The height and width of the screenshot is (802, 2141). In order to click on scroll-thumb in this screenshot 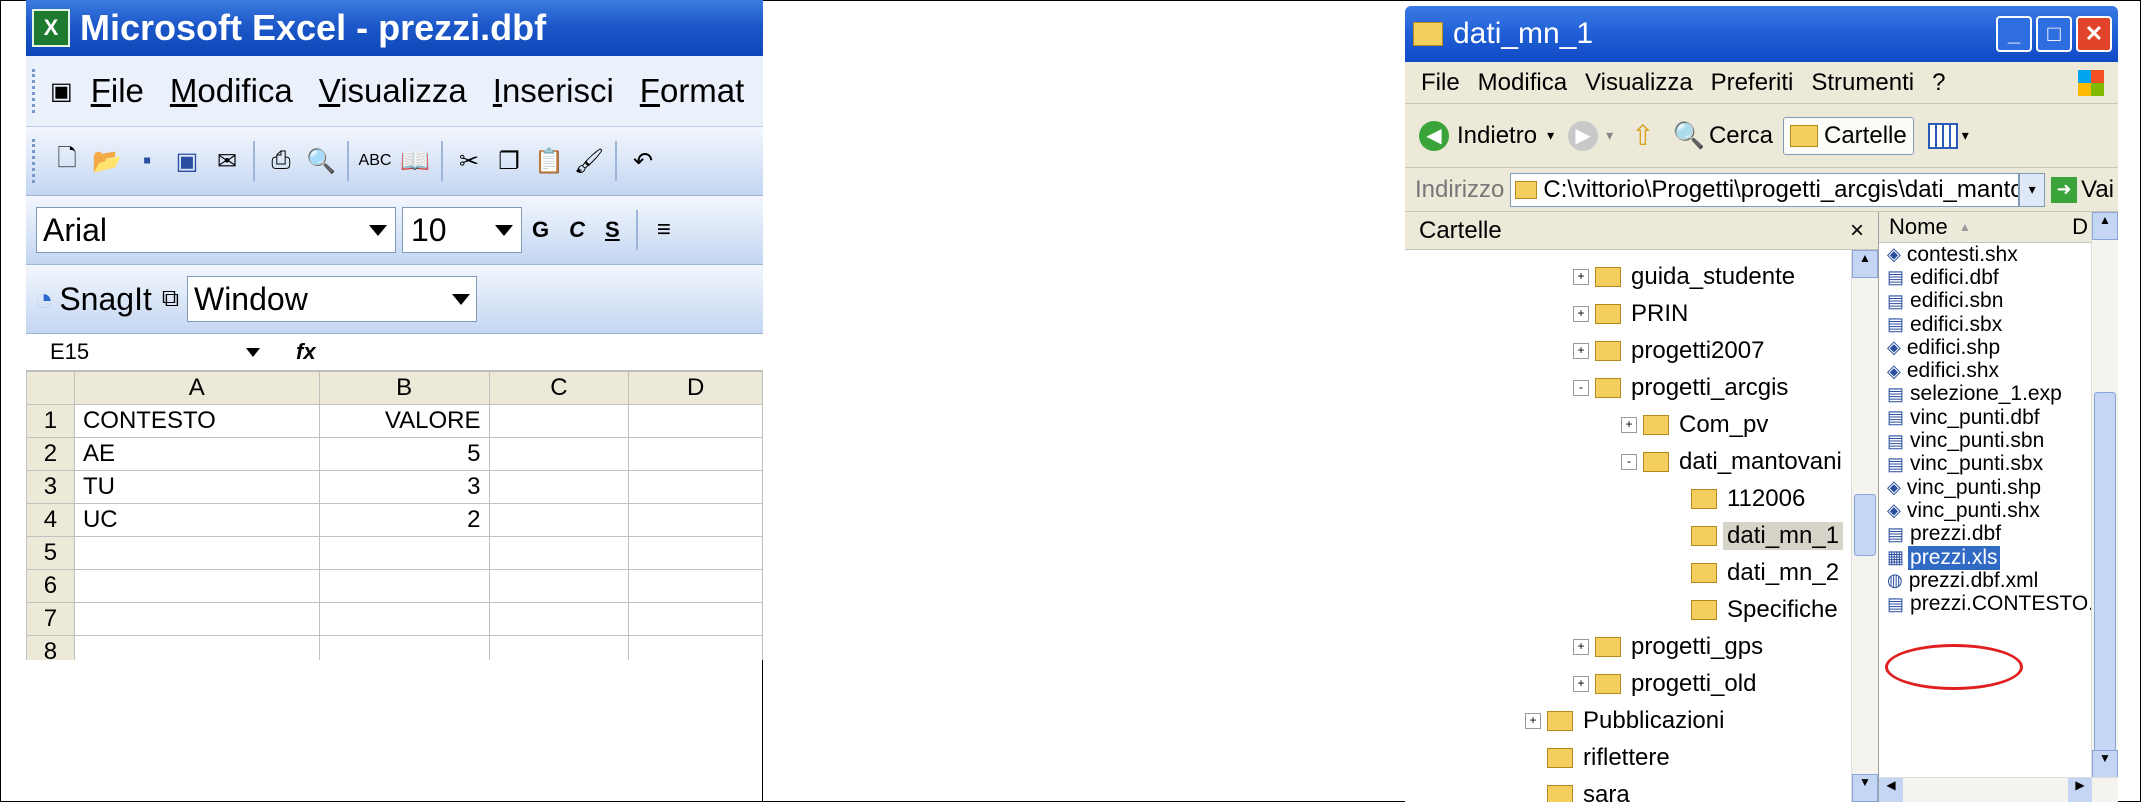, I will do `click(2105, 573)`.